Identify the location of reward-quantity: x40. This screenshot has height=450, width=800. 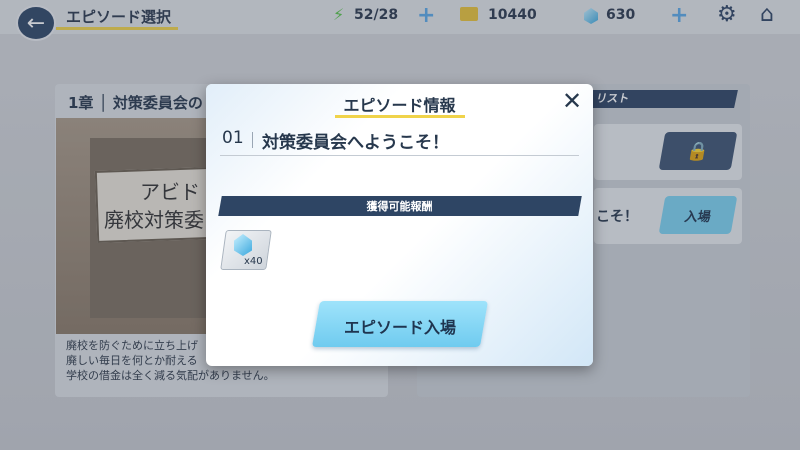
(253, 261).